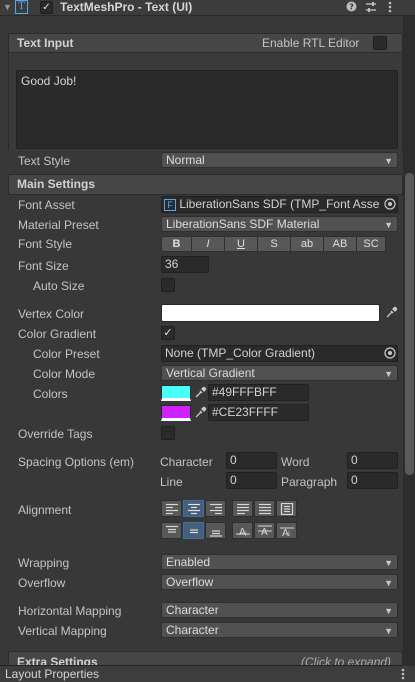  I want to click on align-top-icon, so click(172, 529).